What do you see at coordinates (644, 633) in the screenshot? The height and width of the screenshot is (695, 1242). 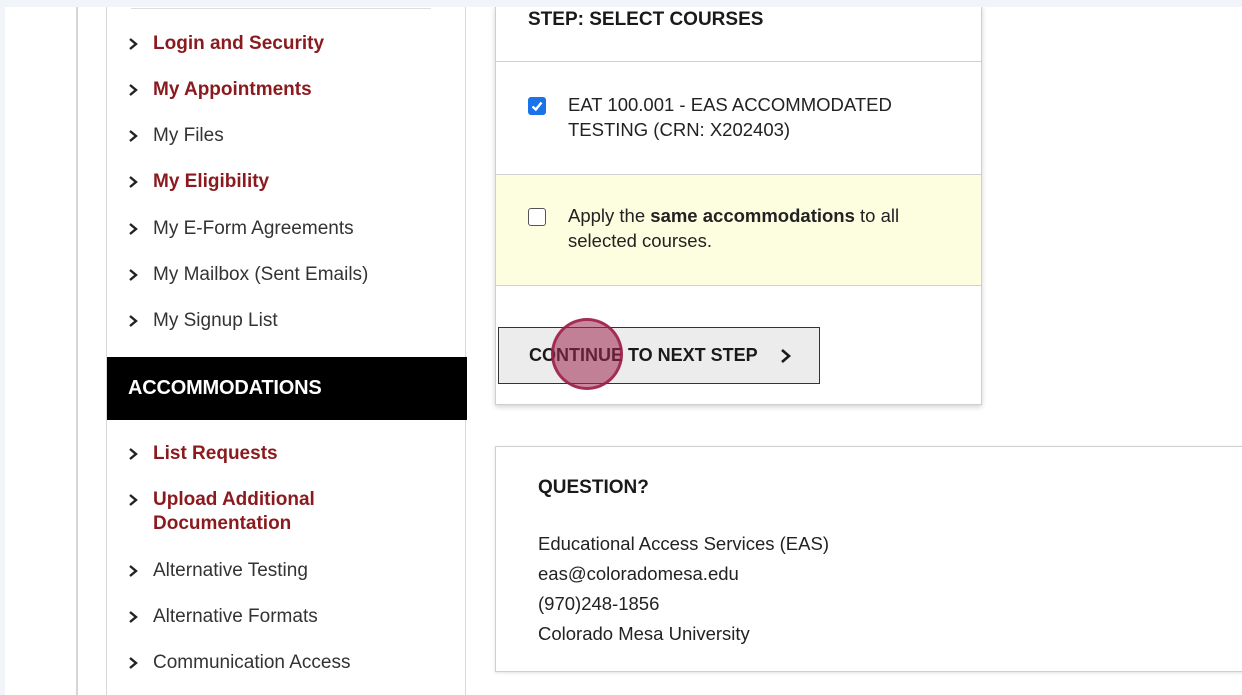 I see `contact-university: Colorado Mesa University` at bounding box center [644, 633].